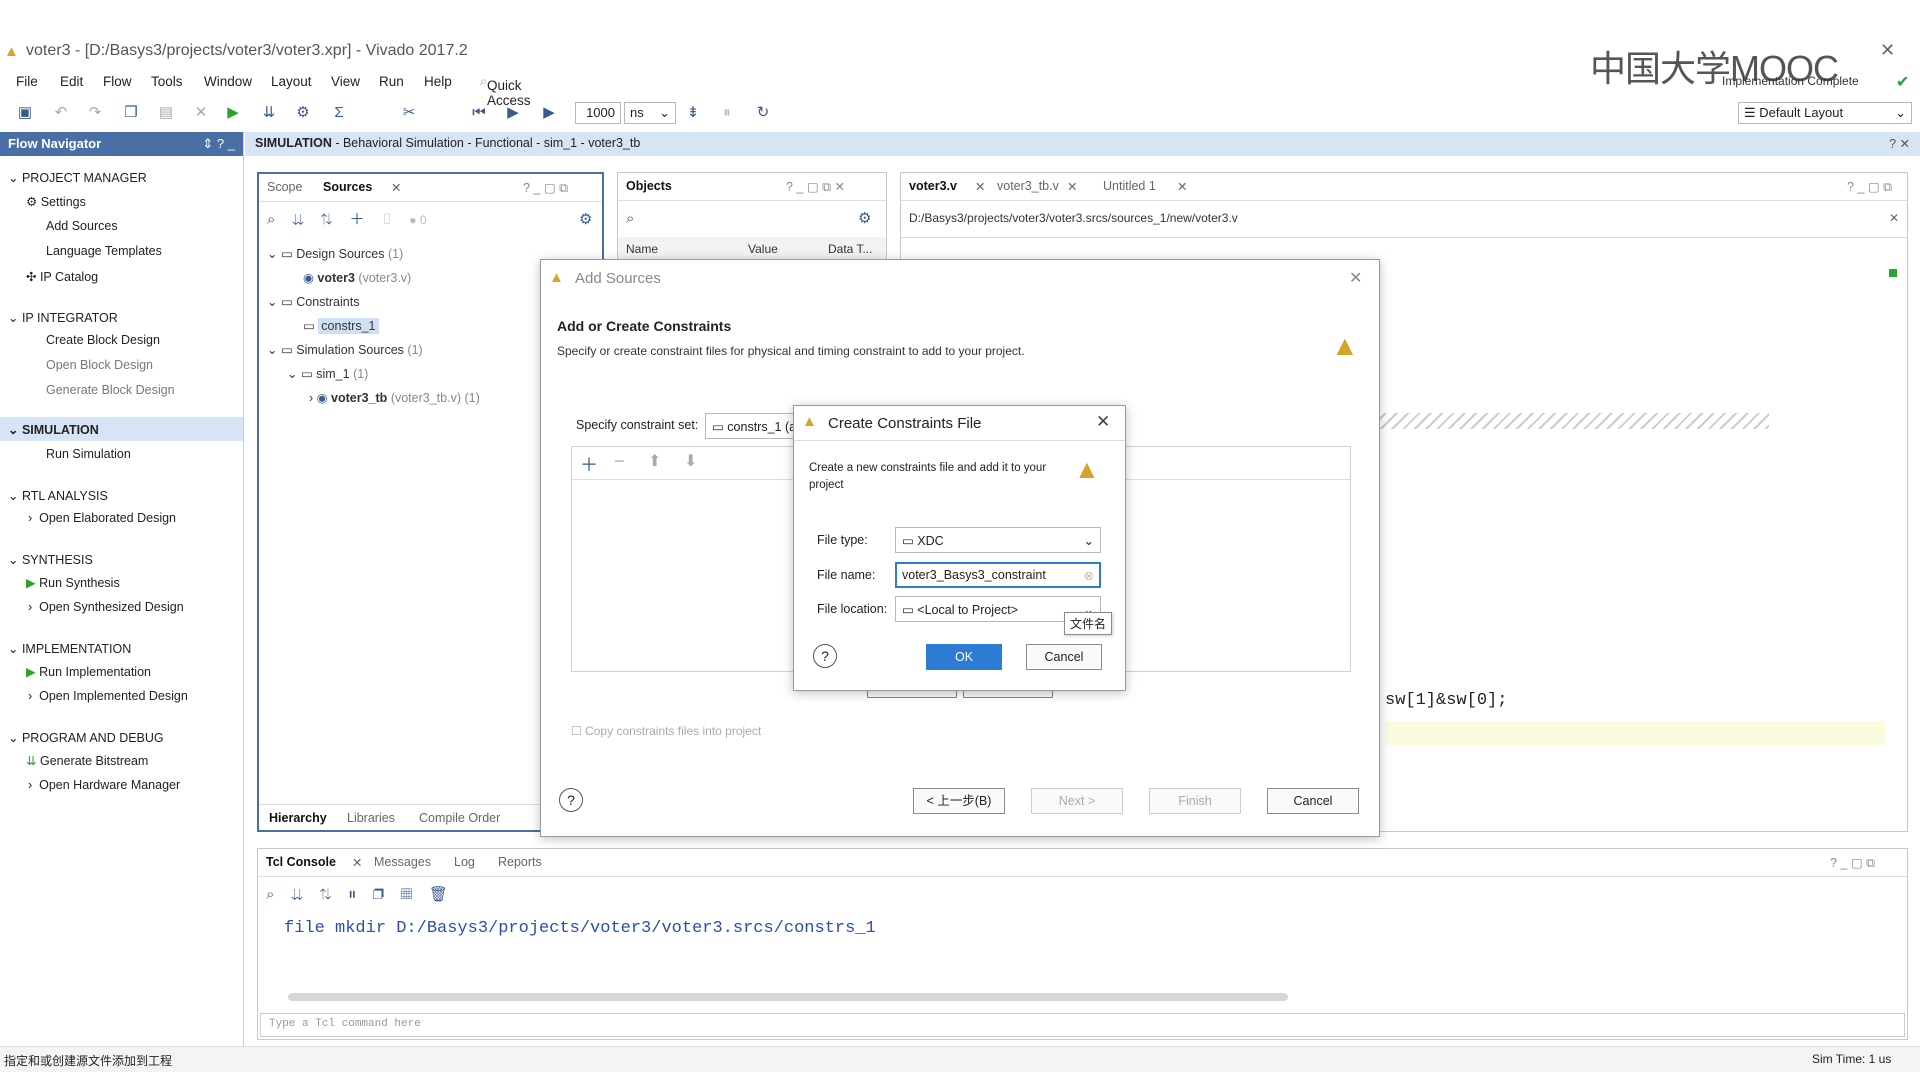 The image size is (1920, 1080). What do you see at coordinates (50, 559) in the screenshot?
I see `section-synthesis: ⌄ SYNTHESIS` at bounding box center [50, 559].